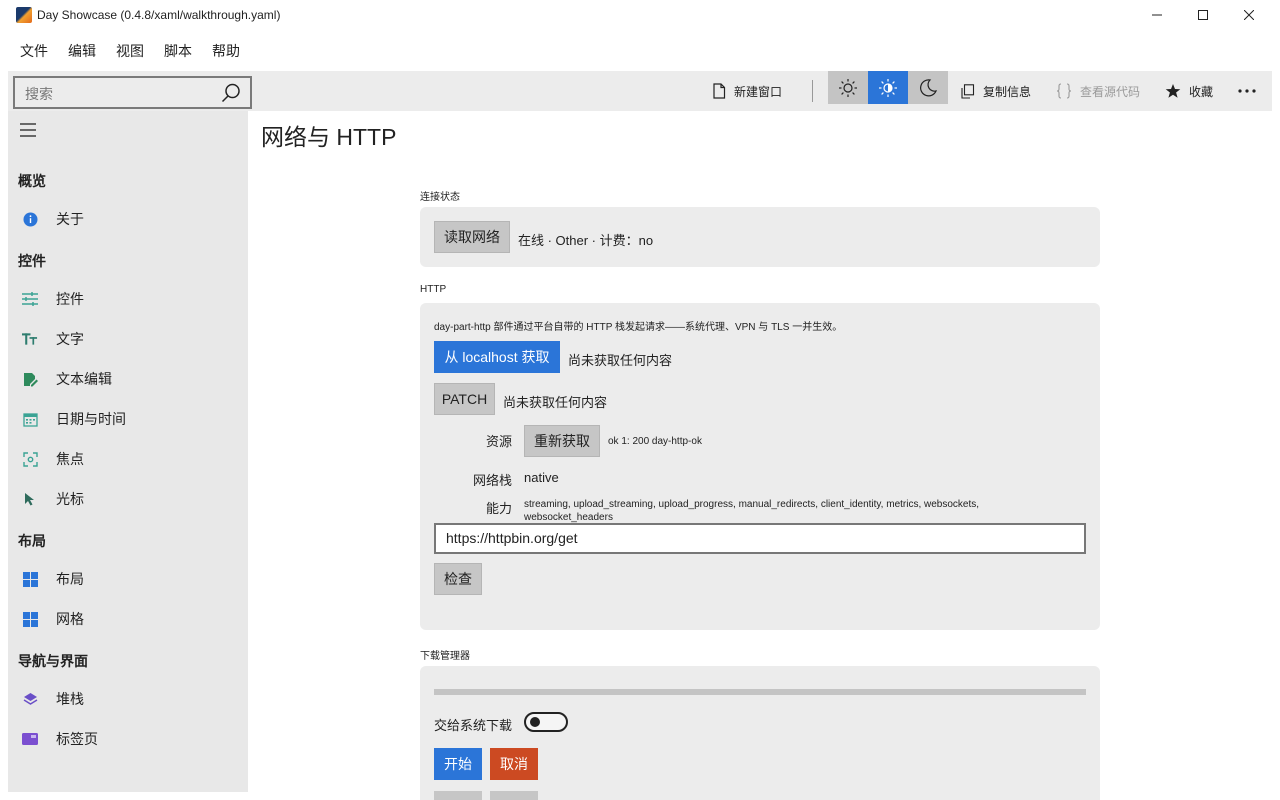 The image size is (1280, 800). Describe the element at coordinates (562, 441) in the screenshot. I see `refetch-button: 重新获取` at that location.